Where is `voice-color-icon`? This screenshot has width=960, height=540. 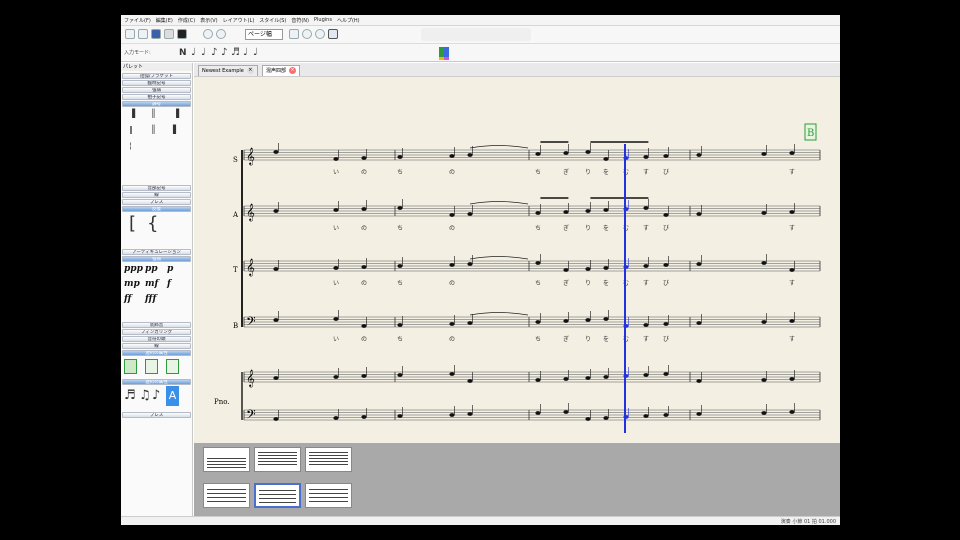
voice-color-icon is located at coordinates (444, 52).